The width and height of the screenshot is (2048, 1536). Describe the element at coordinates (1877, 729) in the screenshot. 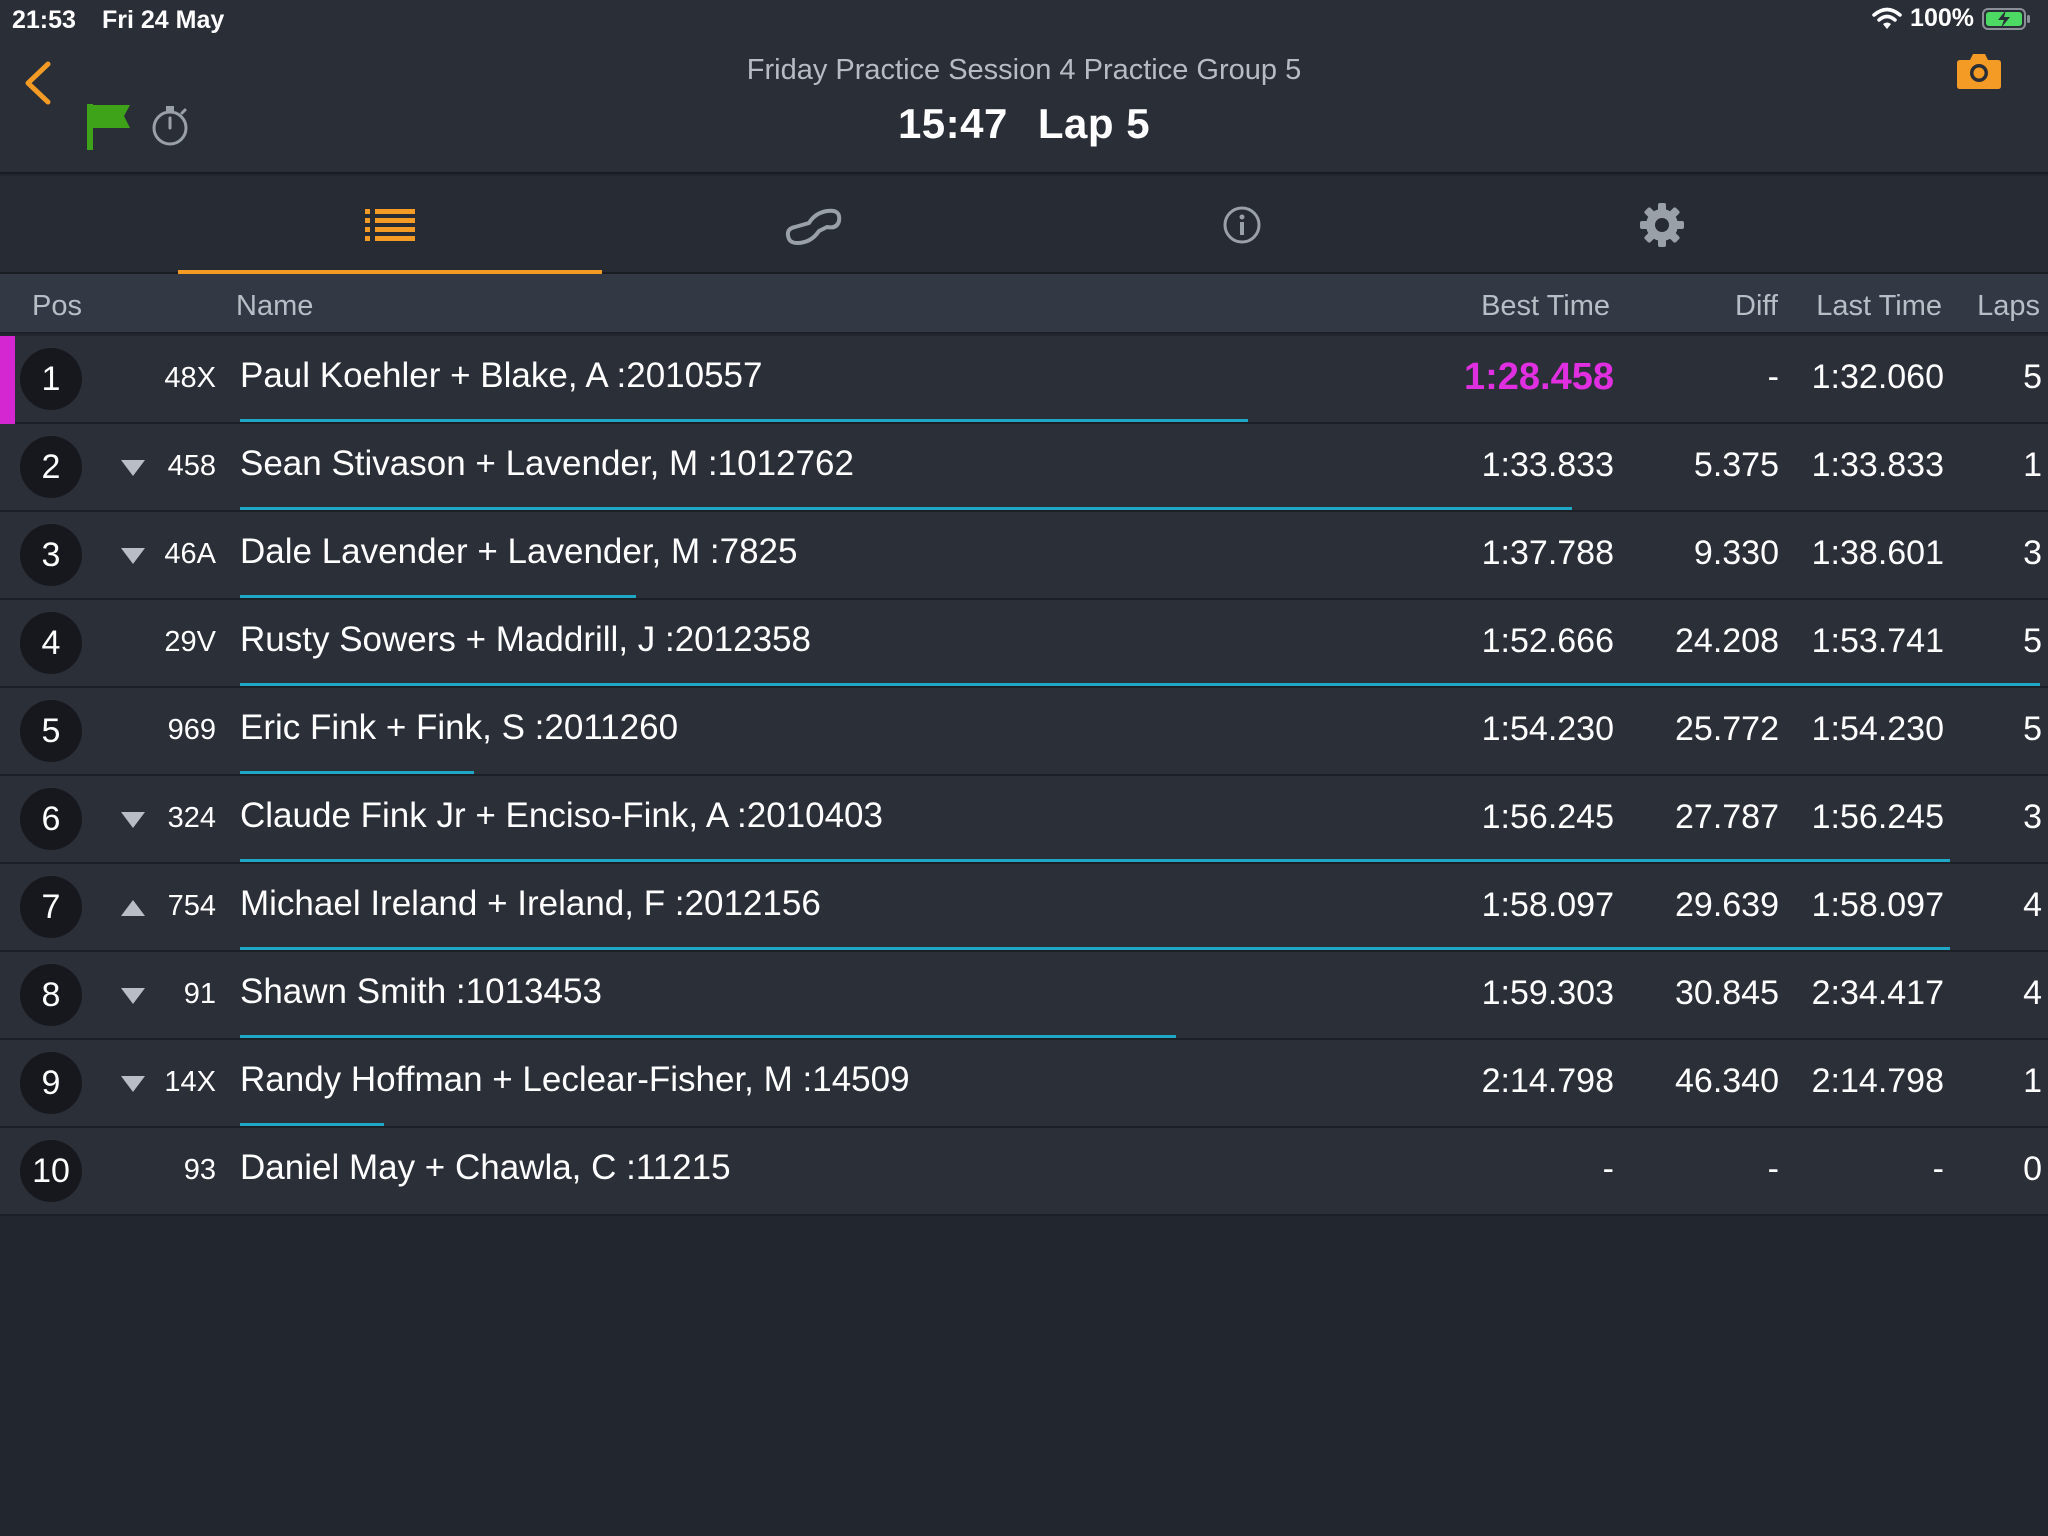

I see `last-time: 1:54.230` at that location.